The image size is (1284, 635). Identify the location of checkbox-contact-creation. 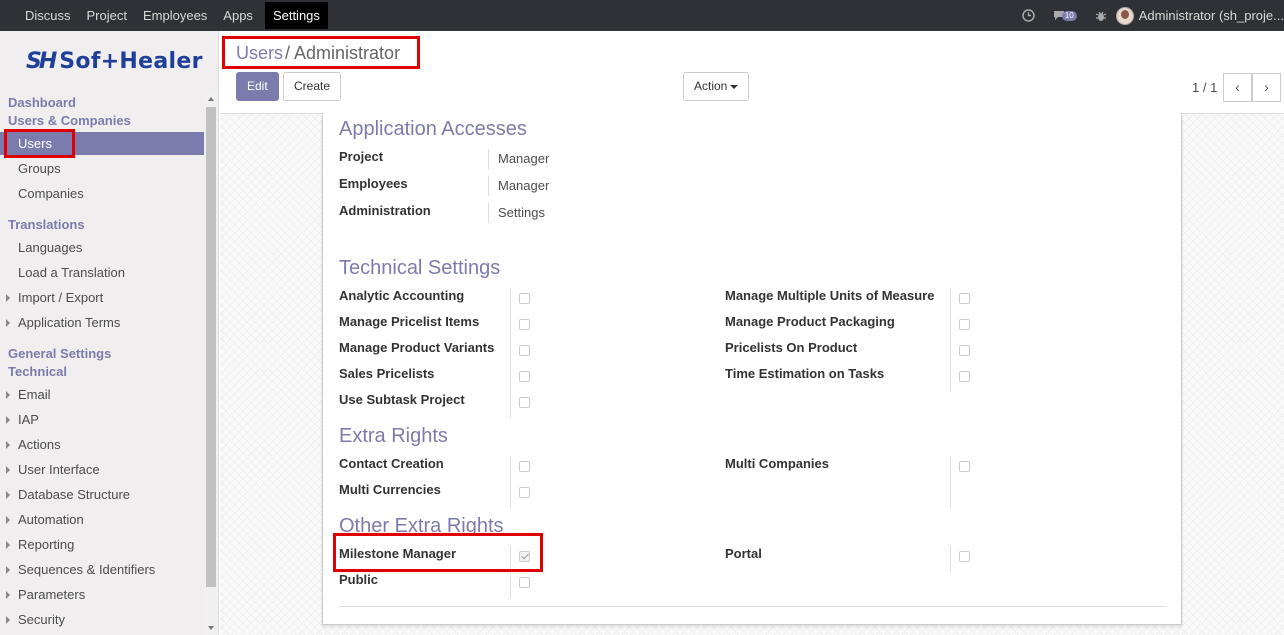
(524, 466).